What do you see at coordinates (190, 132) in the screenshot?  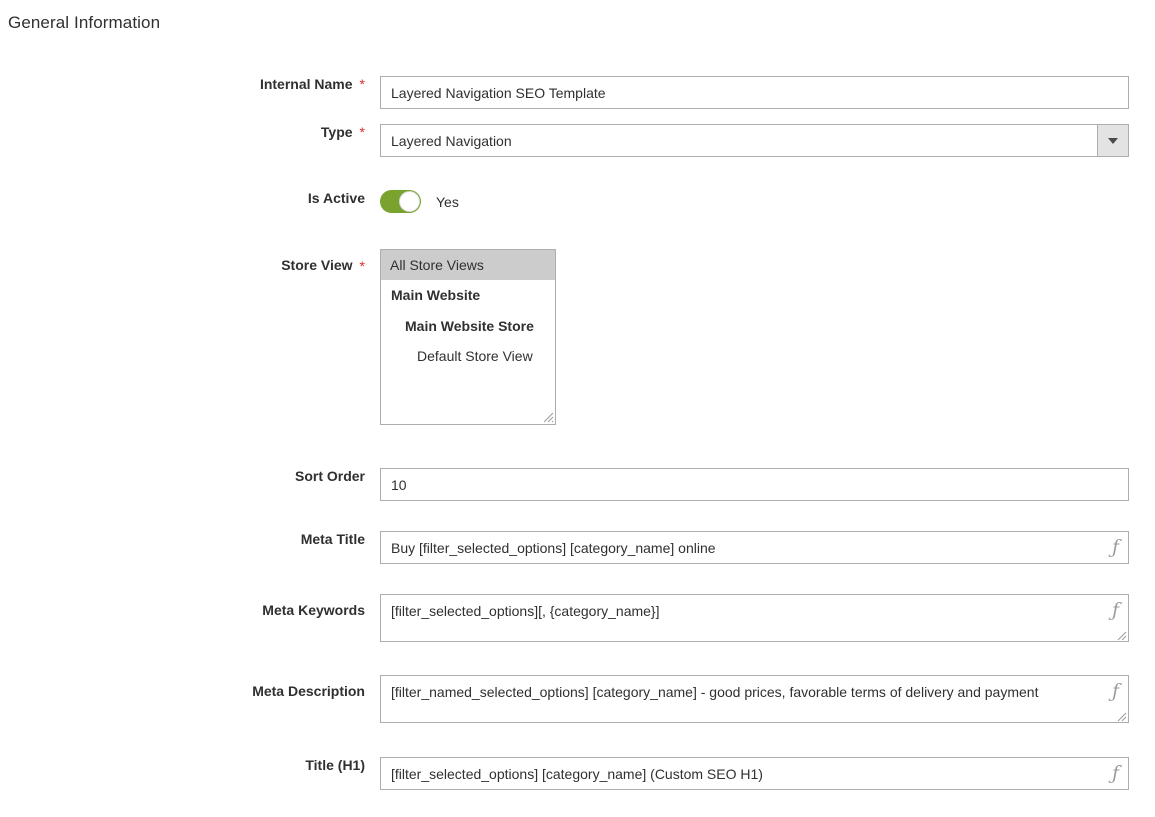 I see `label-cell-type: Type *` at bounding box center [190, 132].